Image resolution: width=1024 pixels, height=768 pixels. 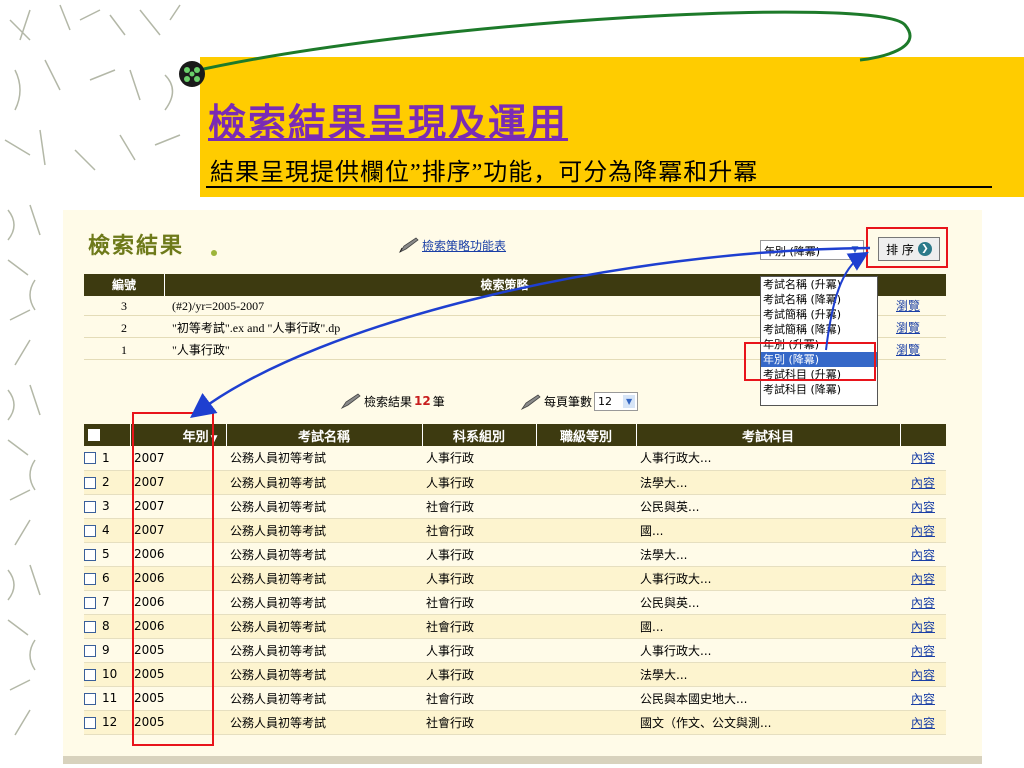 I want to click on row-number: 12, so click(x=110, y=722).